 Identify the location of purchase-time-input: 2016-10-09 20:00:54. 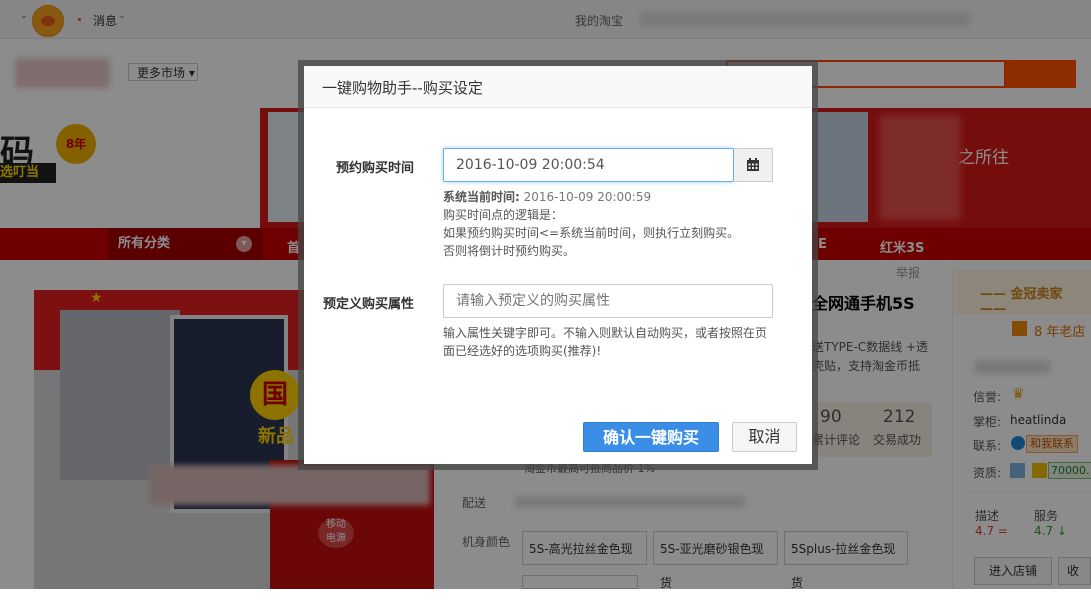
(588, 165).